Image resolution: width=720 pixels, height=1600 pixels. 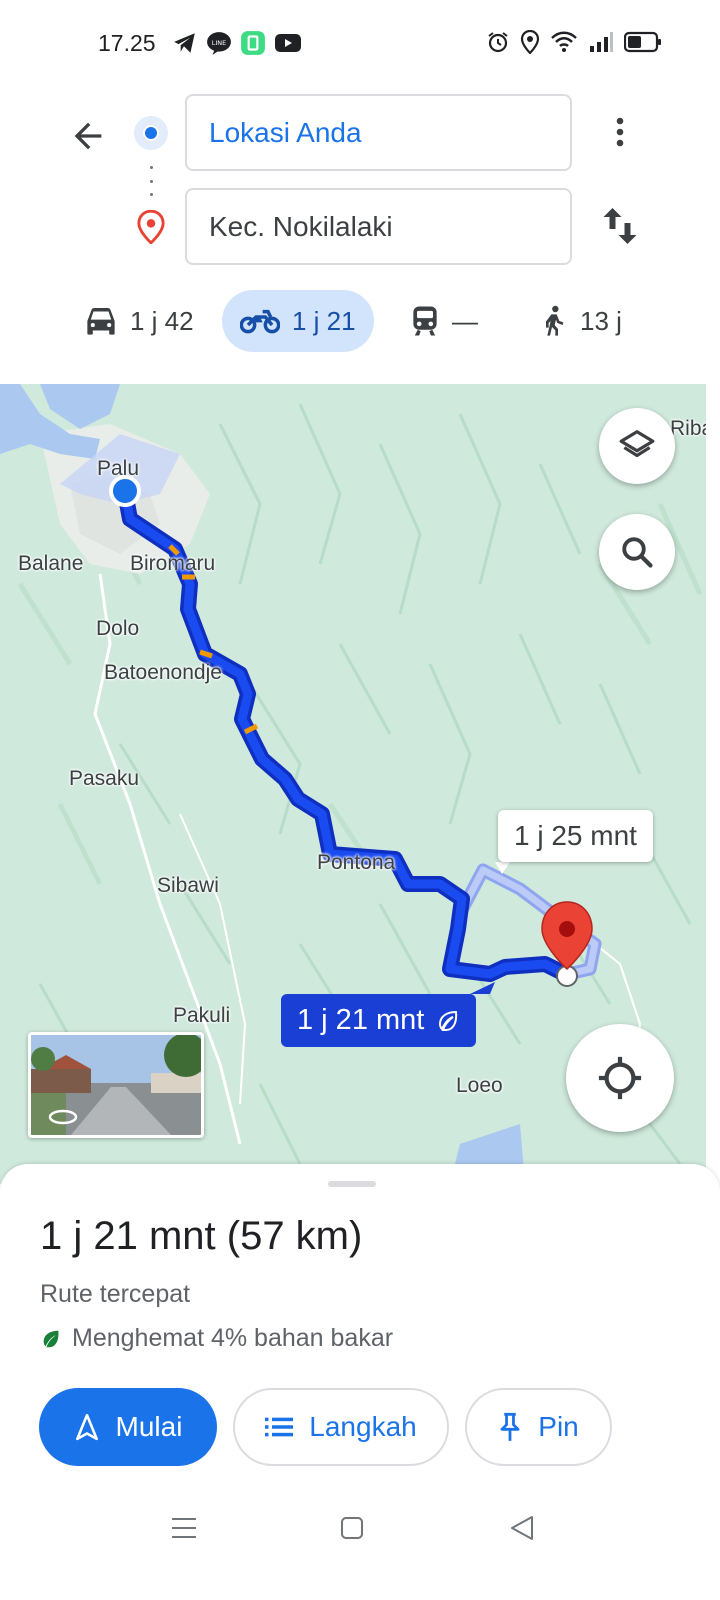 I want to click on train-icon, so click(x=425, y=321).